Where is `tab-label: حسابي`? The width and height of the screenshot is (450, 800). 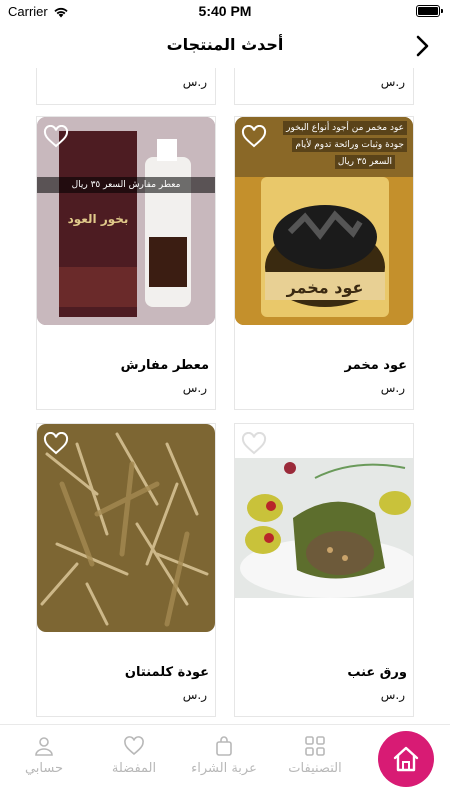
tab-label: حسابي is located at coordinates (44, 768).